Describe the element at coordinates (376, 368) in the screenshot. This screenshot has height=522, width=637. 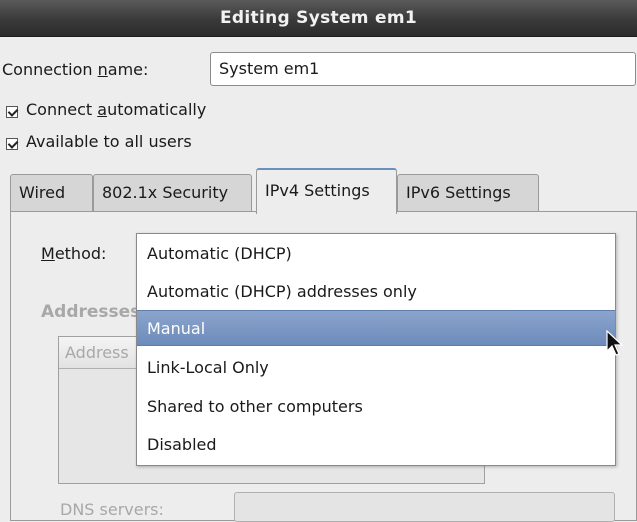
I see `method-option-link-local-only: Link-Local Only` at that location.